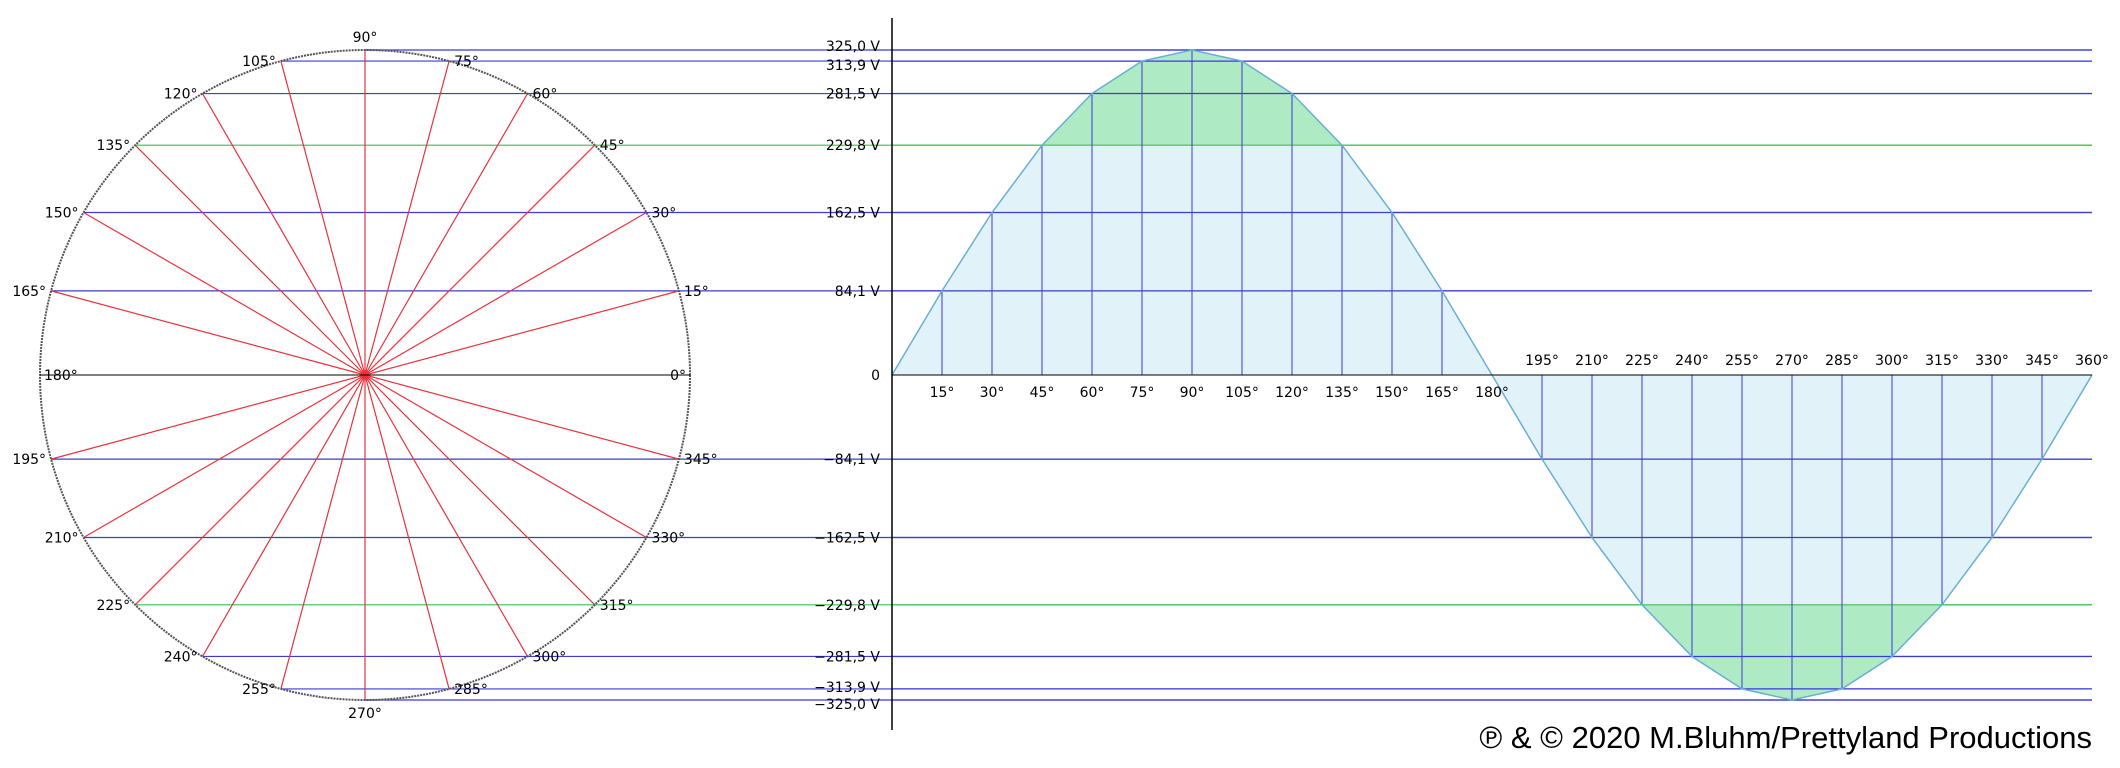 The height and width of the screenshot is (768, 2120). Describe the element at coordinates (663, 214) in the screenshot. I see `circle-angle-label: 30°` at that location.